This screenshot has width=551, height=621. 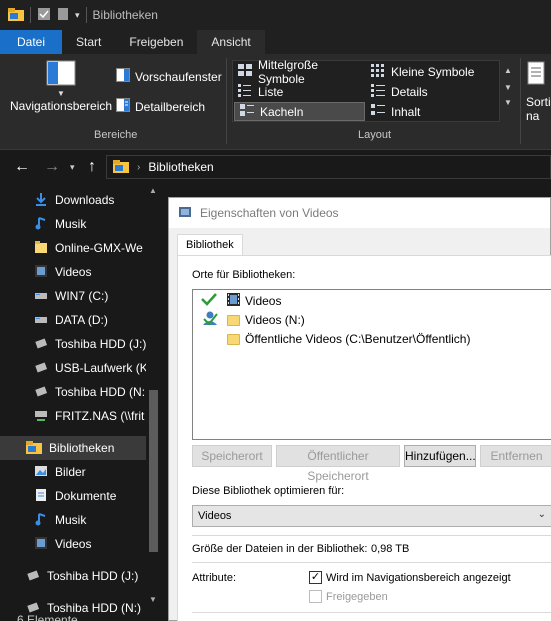 I want to click on sidebar-scrollbar: ▲ ▼, so click(x=153, y=402).